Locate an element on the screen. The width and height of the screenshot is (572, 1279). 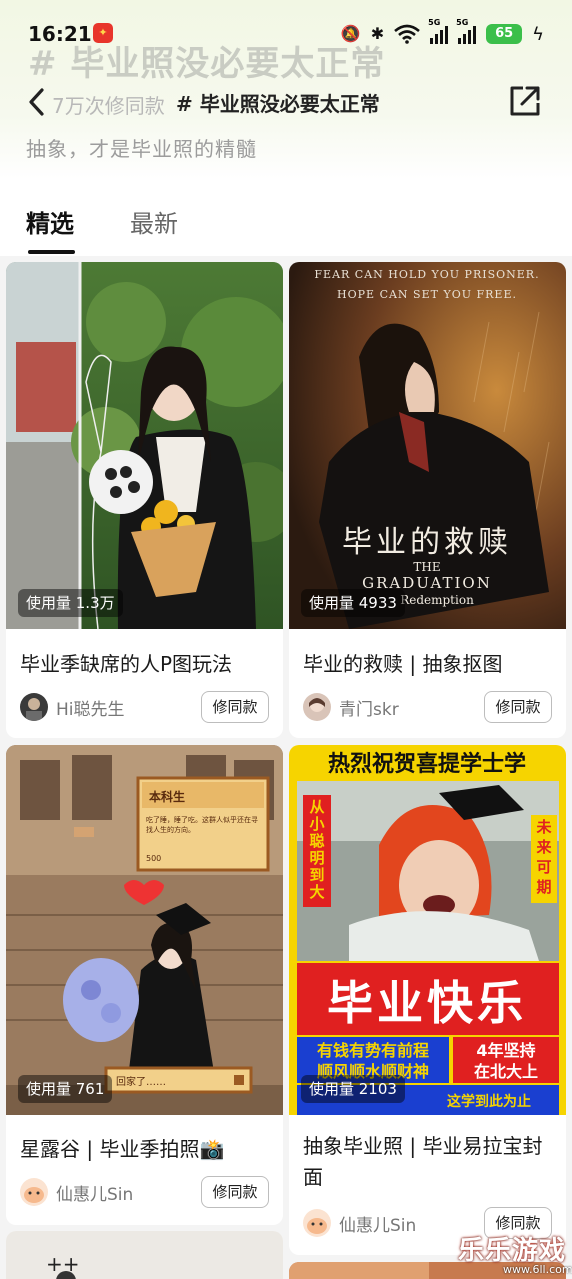
template-card: ++ is located at coordinates (144, 1255).